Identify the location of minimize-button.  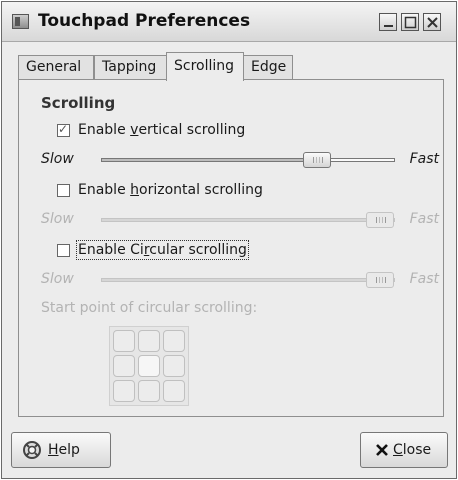
(388, 22).